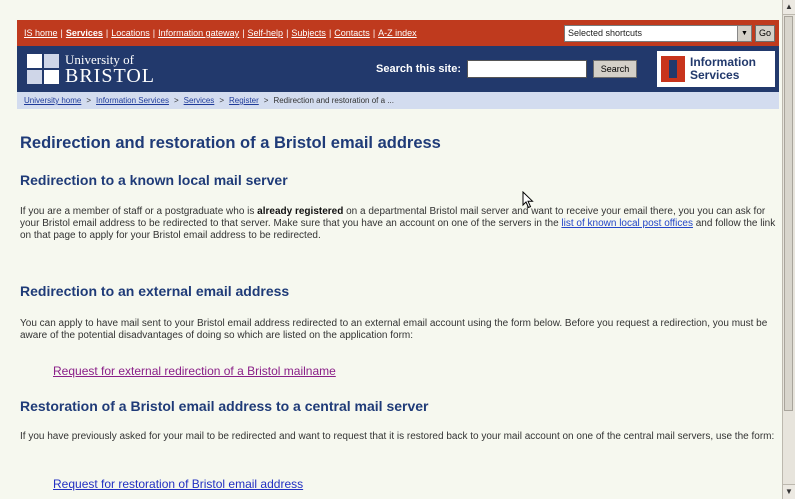 The image size is (795, 499). Describe the element at coordinates (52, 100) in the screenshot. I see `breadcrumb-university-home: University home` at that location.